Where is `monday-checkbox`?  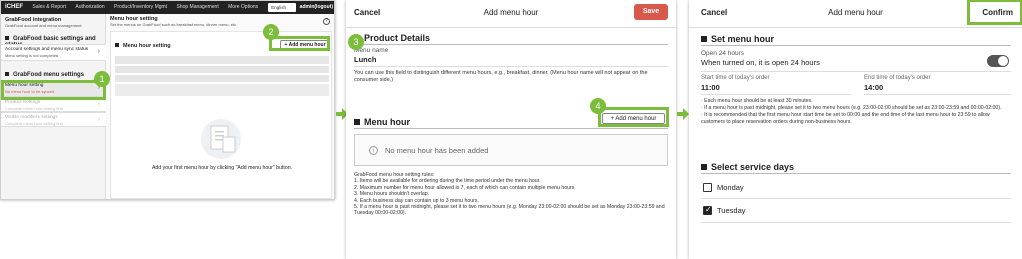 monday-checkbox is located at coordinates (707, 187).